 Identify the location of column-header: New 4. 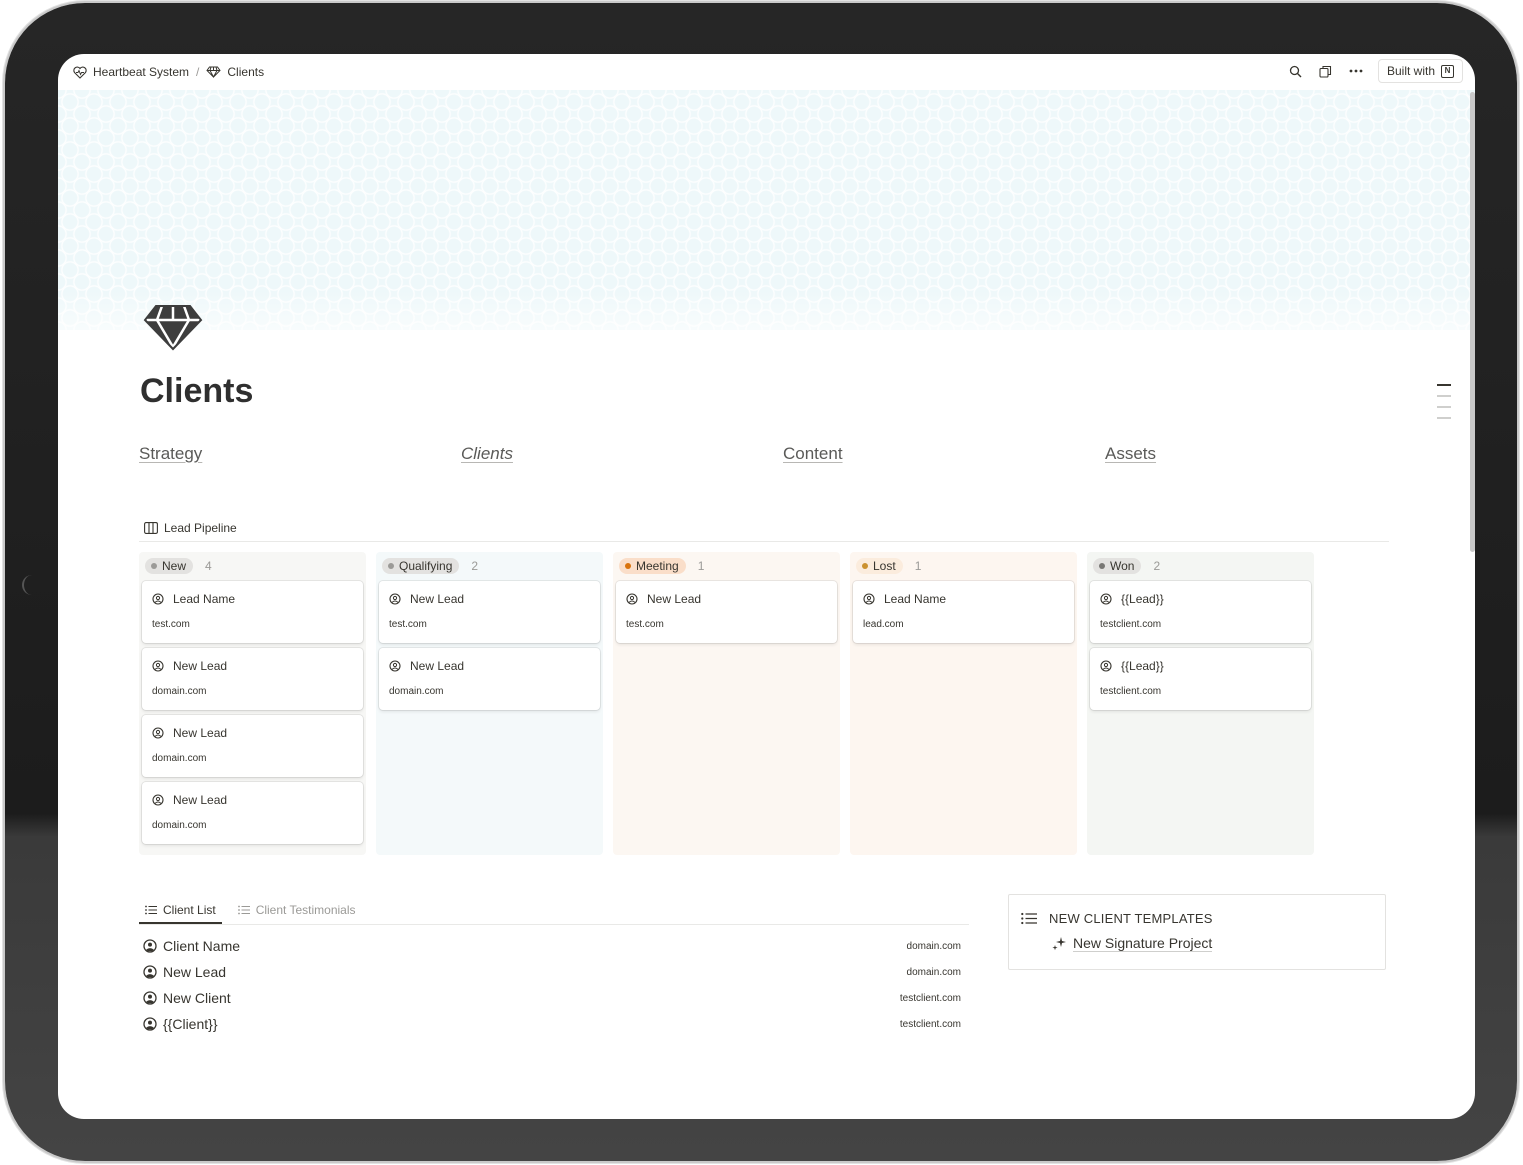
(252, 566).